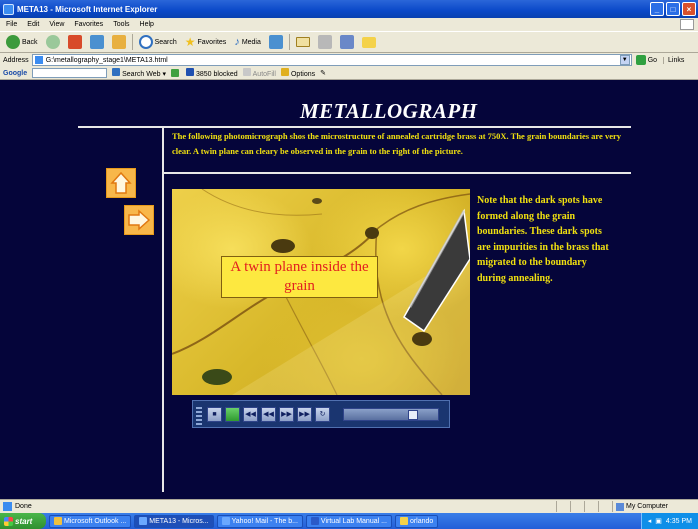 This screenshot has height=529, width=698. I want to click on stop-square-icon: ■, so click(214, 414).